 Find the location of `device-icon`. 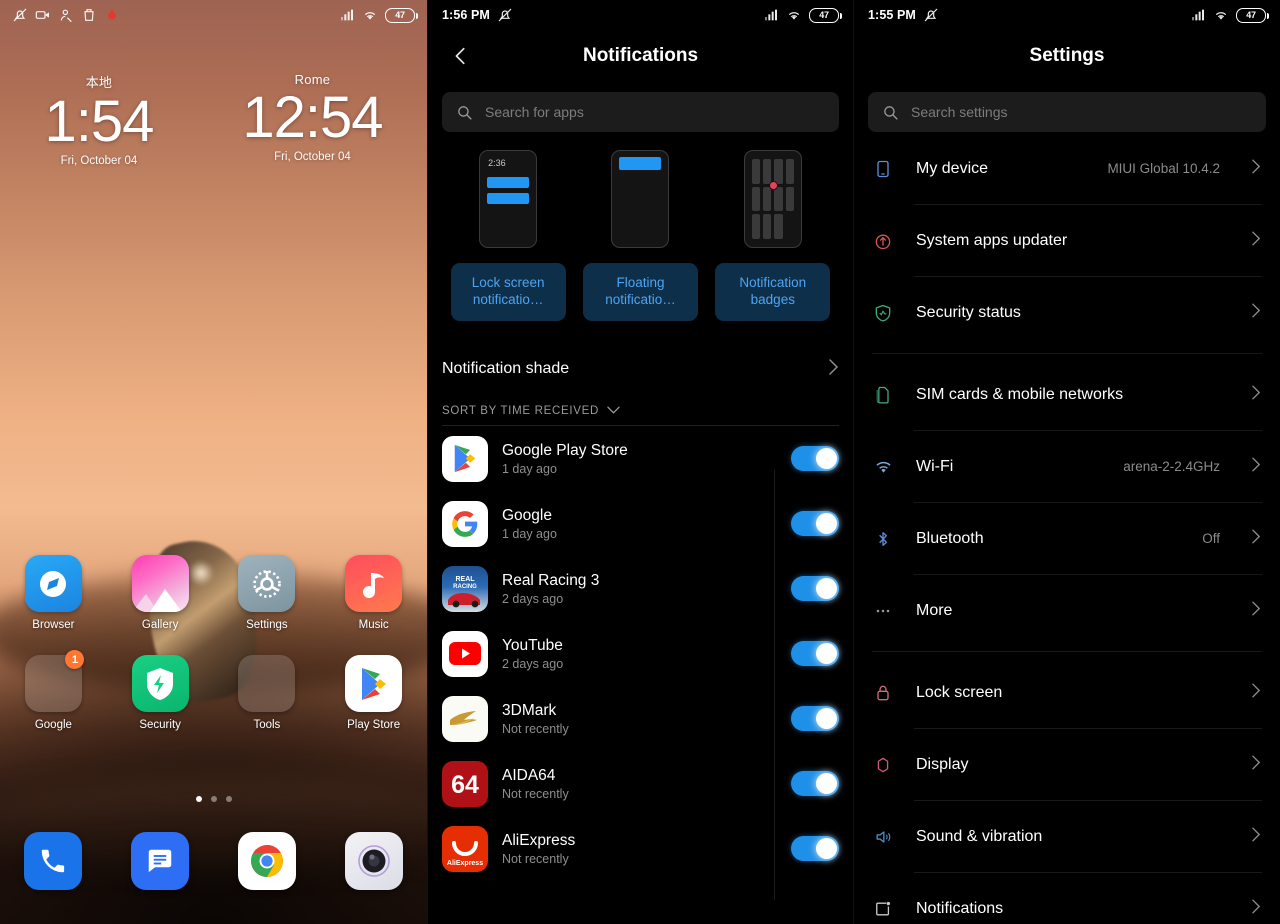

device-icon is located at coordinates (883, 169).